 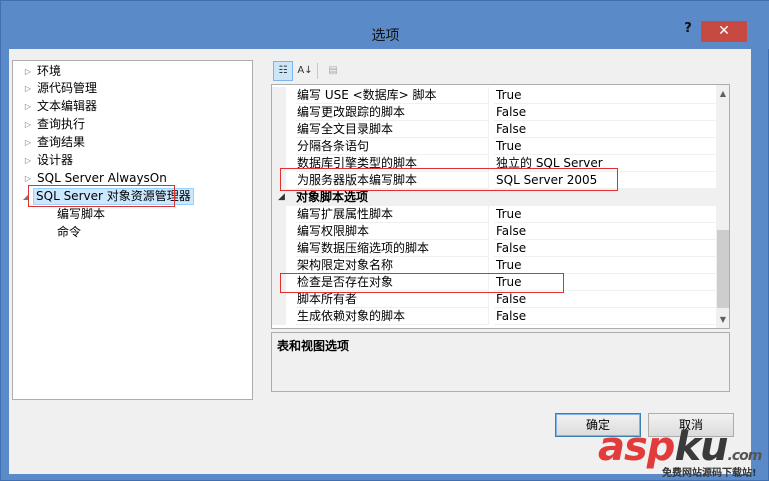 What do you see at coordinates (605, 180) in the screenshot?
I see `property-value: SQL Server 2005` at bounding box center [605, 180].